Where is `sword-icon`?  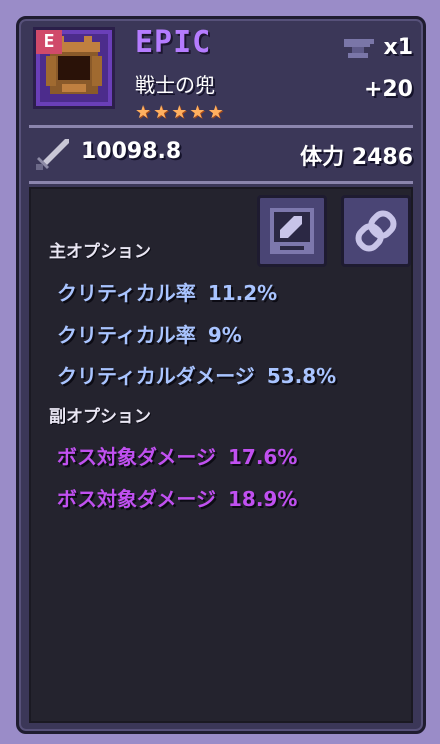
sword-icon is located at coordinates (52, 154).